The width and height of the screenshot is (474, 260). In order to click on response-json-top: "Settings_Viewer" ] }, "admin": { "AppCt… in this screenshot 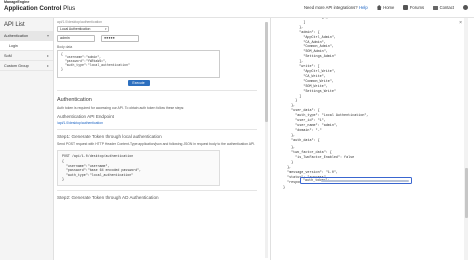, I will do `click(330, 80)`.